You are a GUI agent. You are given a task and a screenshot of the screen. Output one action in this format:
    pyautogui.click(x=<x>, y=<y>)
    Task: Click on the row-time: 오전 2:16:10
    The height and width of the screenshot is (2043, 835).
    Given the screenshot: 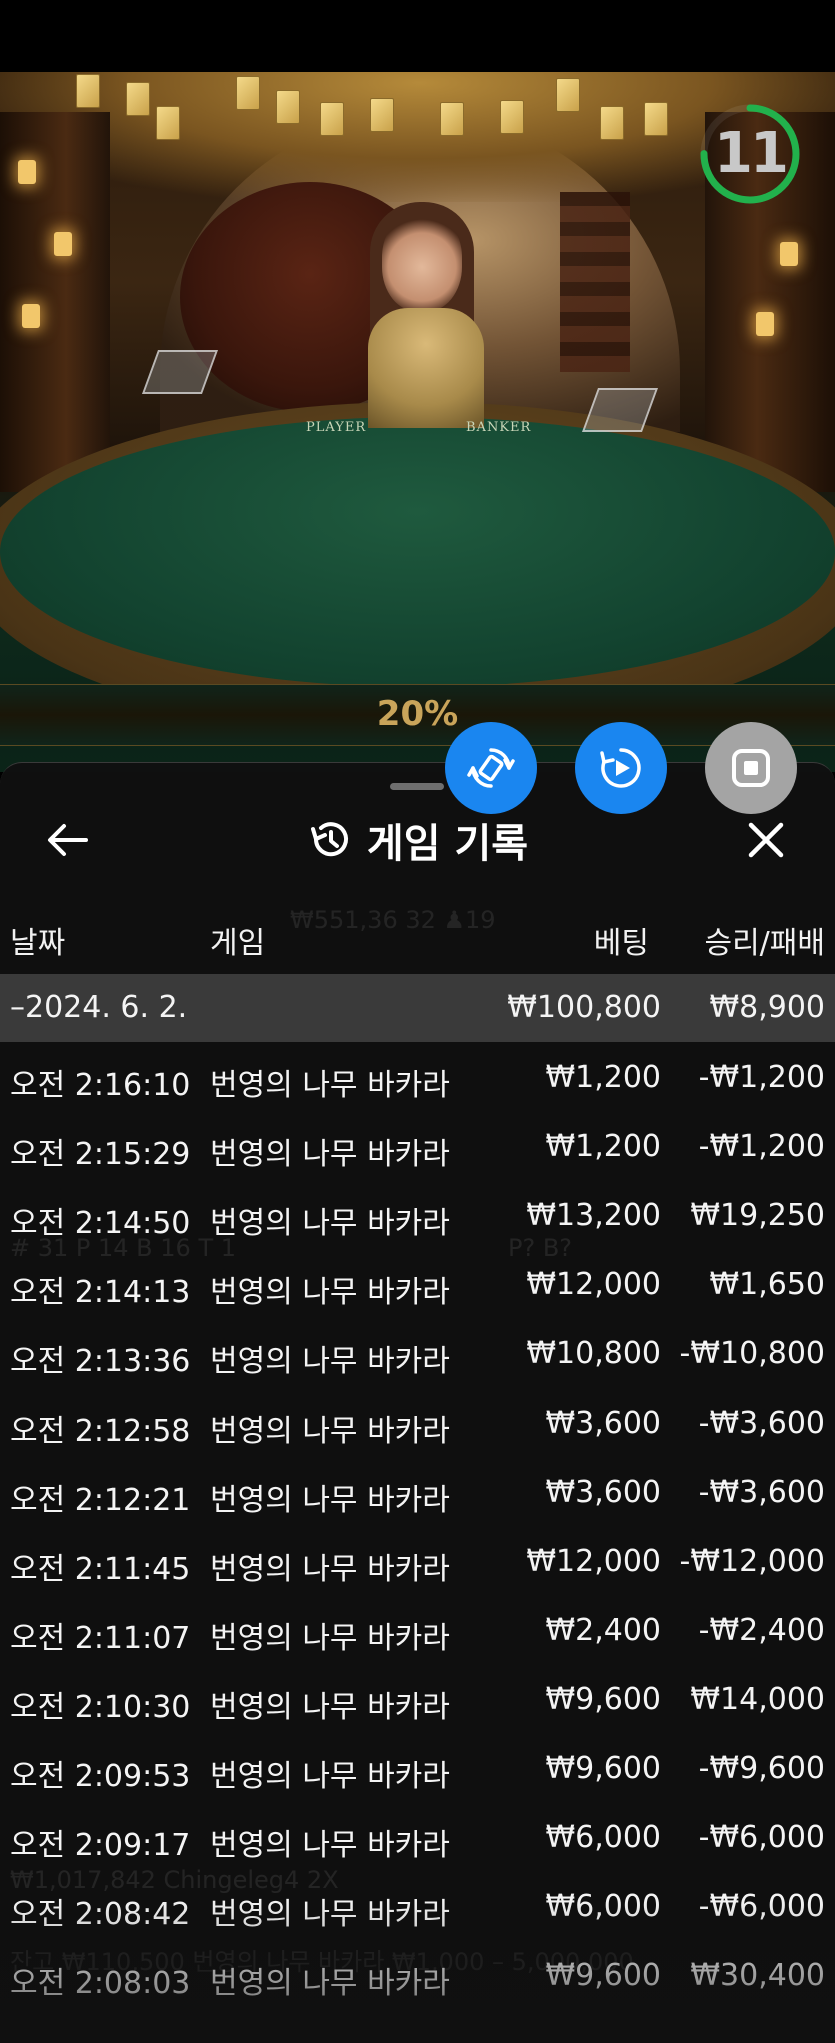 What is the action you would take?
    pyautogui.click(x=100, y=1085)
    